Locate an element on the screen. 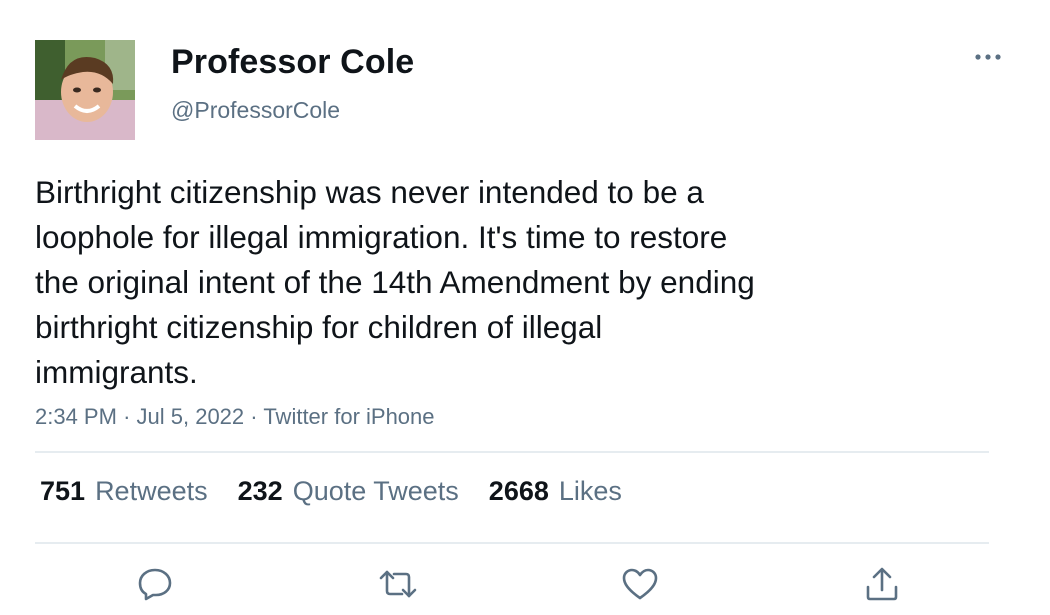  avatar is located at coordinates (85, 90).